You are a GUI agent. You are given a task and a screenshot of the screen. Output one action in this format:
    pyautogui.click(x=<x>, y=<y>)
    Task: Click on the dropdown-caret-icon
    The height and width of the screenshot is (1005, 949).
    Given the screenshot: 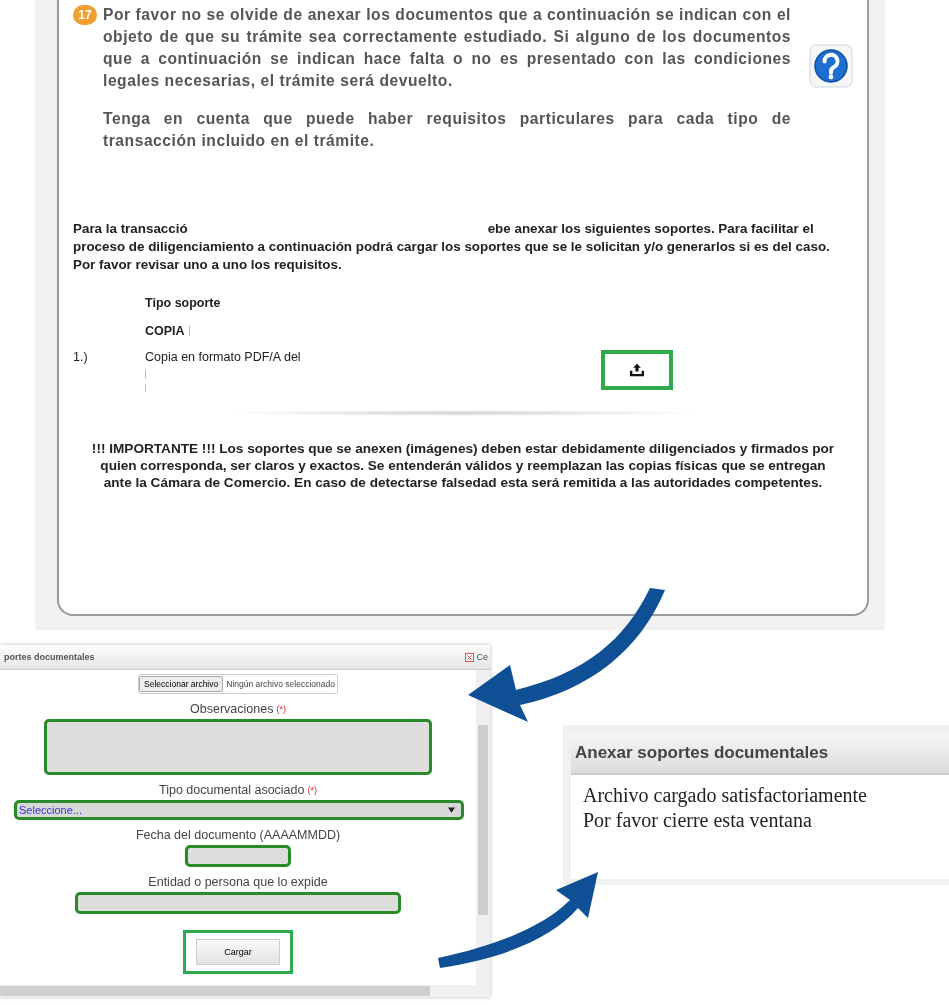 What is the action you would take?
    pyautogui.click(x=451, y=810)
    